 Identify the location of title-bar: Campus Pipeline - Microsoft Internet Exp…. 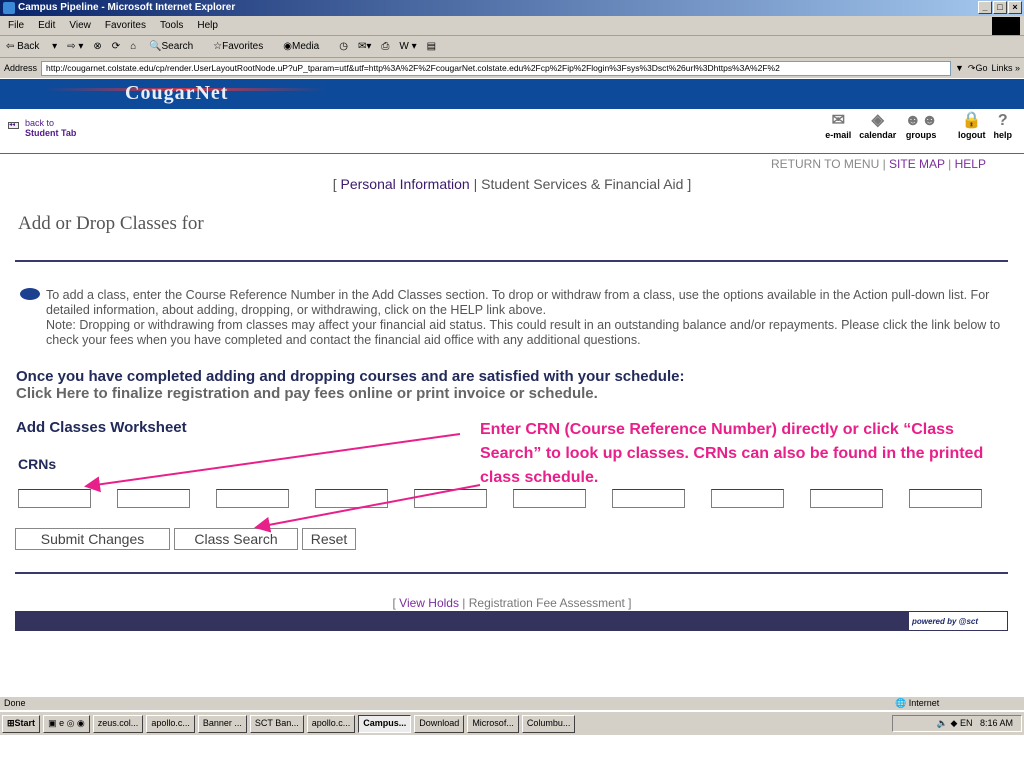
(512, 8).